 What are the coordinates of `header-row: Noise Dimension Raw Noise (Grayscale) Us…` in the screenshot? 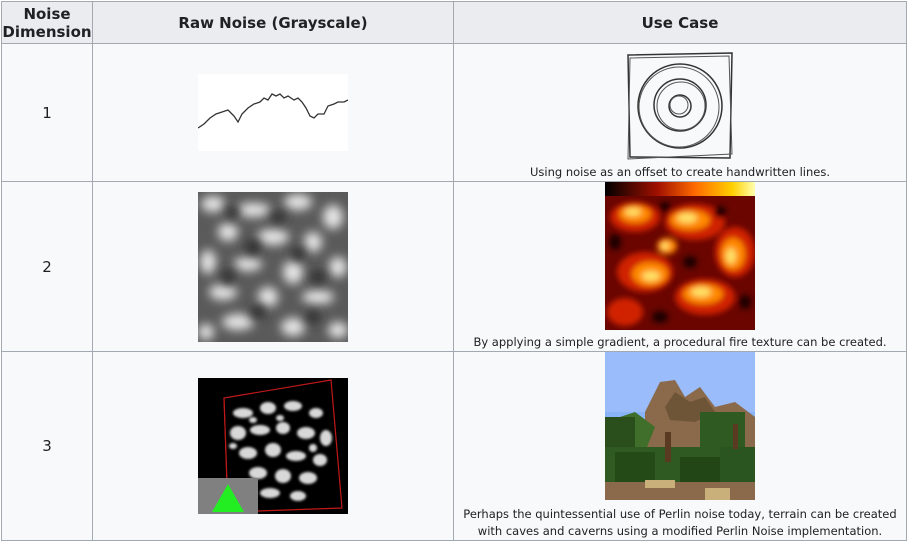 It's located at (454, 22).